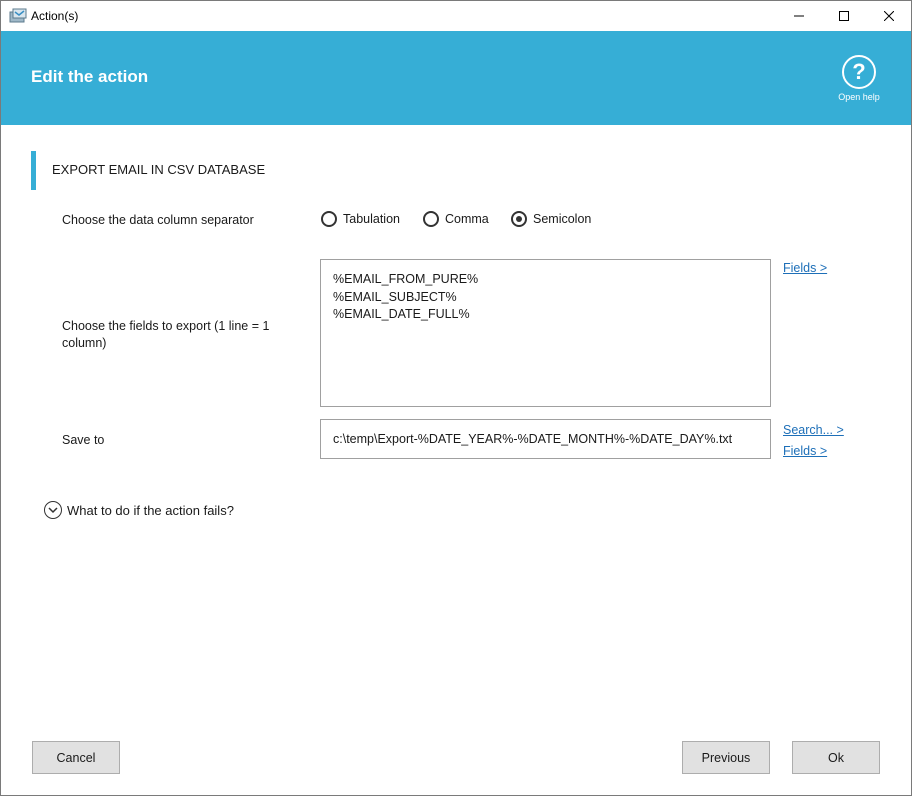 The image size is (912, 796). Describe the element at coordinates (859, 72) in the screenshot. I see `question-icon: ?` at that location.